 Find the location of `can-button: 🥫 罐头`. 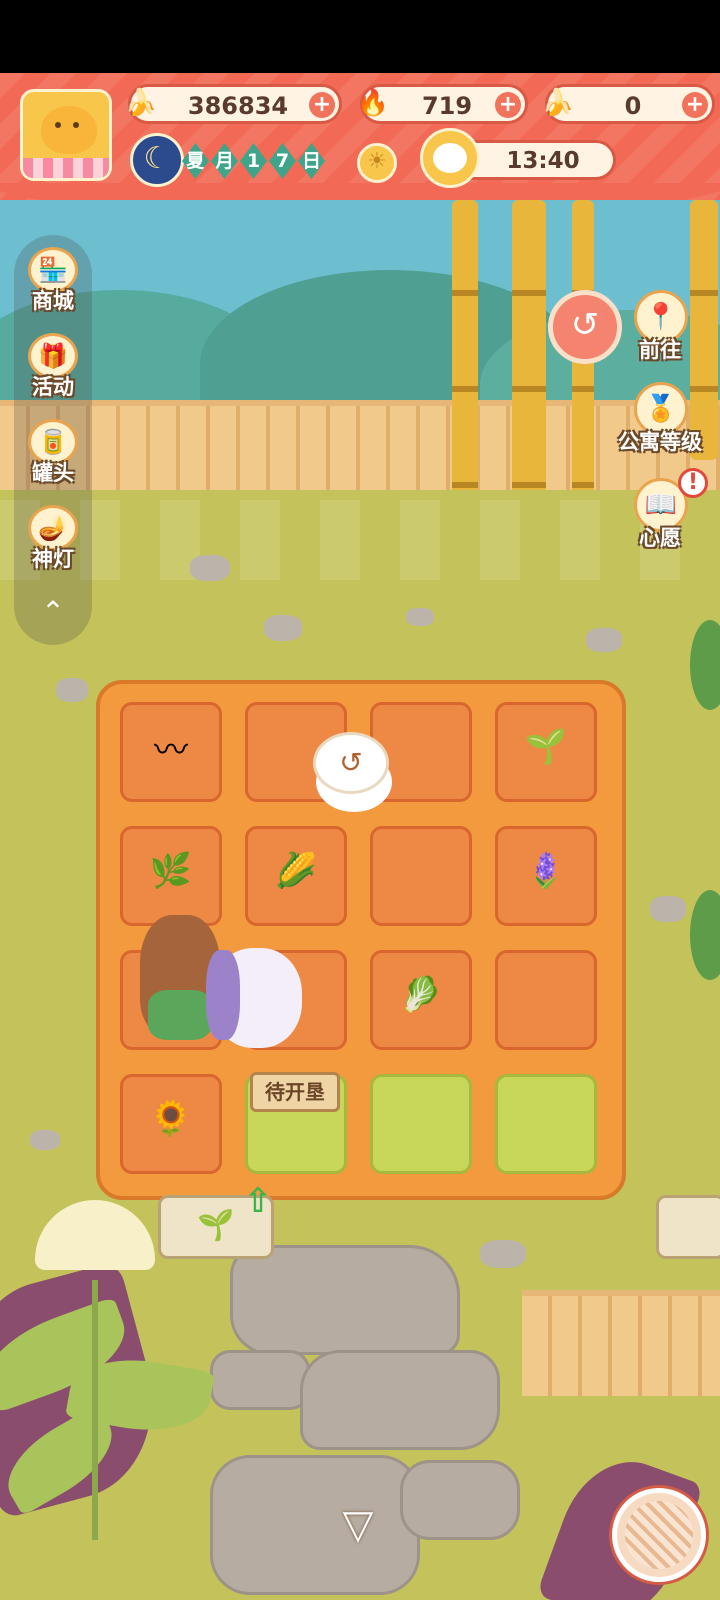

can-button: 🥫 罐头 is located at coordinates (53, 454).